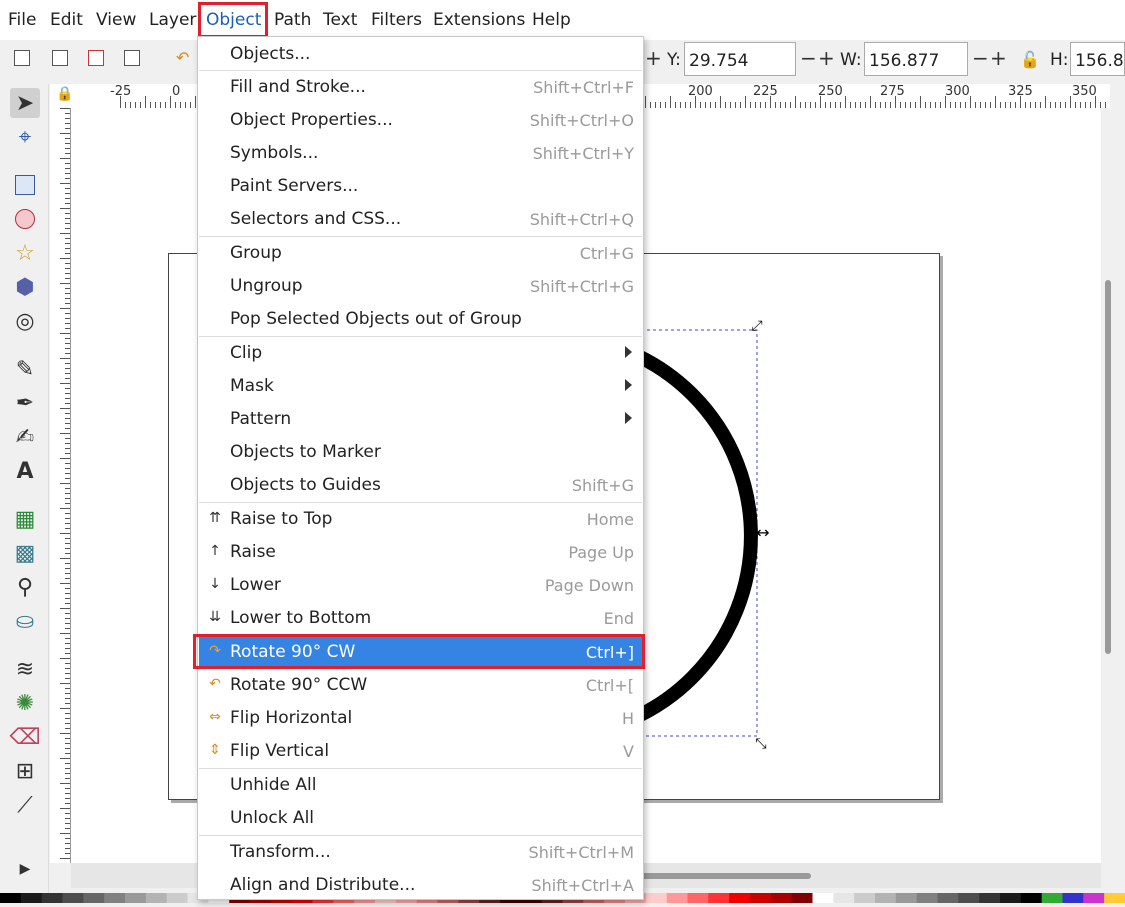 This screenshot has height=907, width=1125. Describe the element at coordinates (420, 685) in the screenshot. I see `menu-item-rotate-90-ccw: ↶ Rotate 90° CCW Ctrl+[` at that location.